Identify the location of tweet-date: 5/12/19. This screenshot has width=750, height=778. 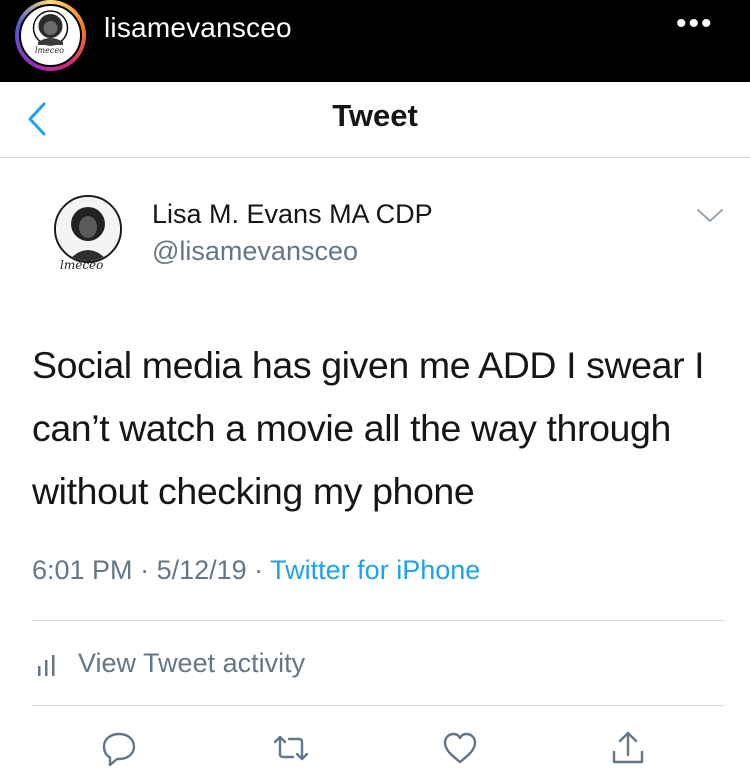
(201, 570).